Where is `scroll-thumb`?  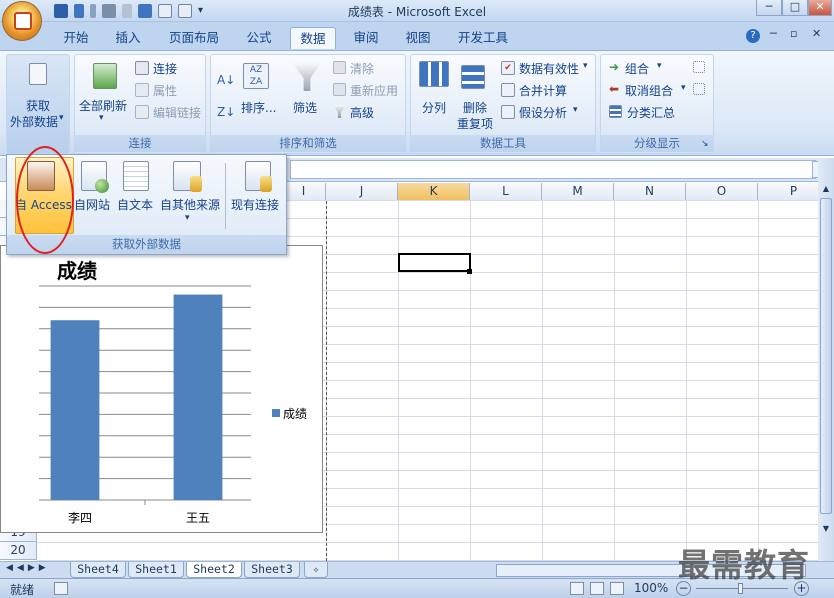
scroll-thumb is located at coordinates (826, 356).